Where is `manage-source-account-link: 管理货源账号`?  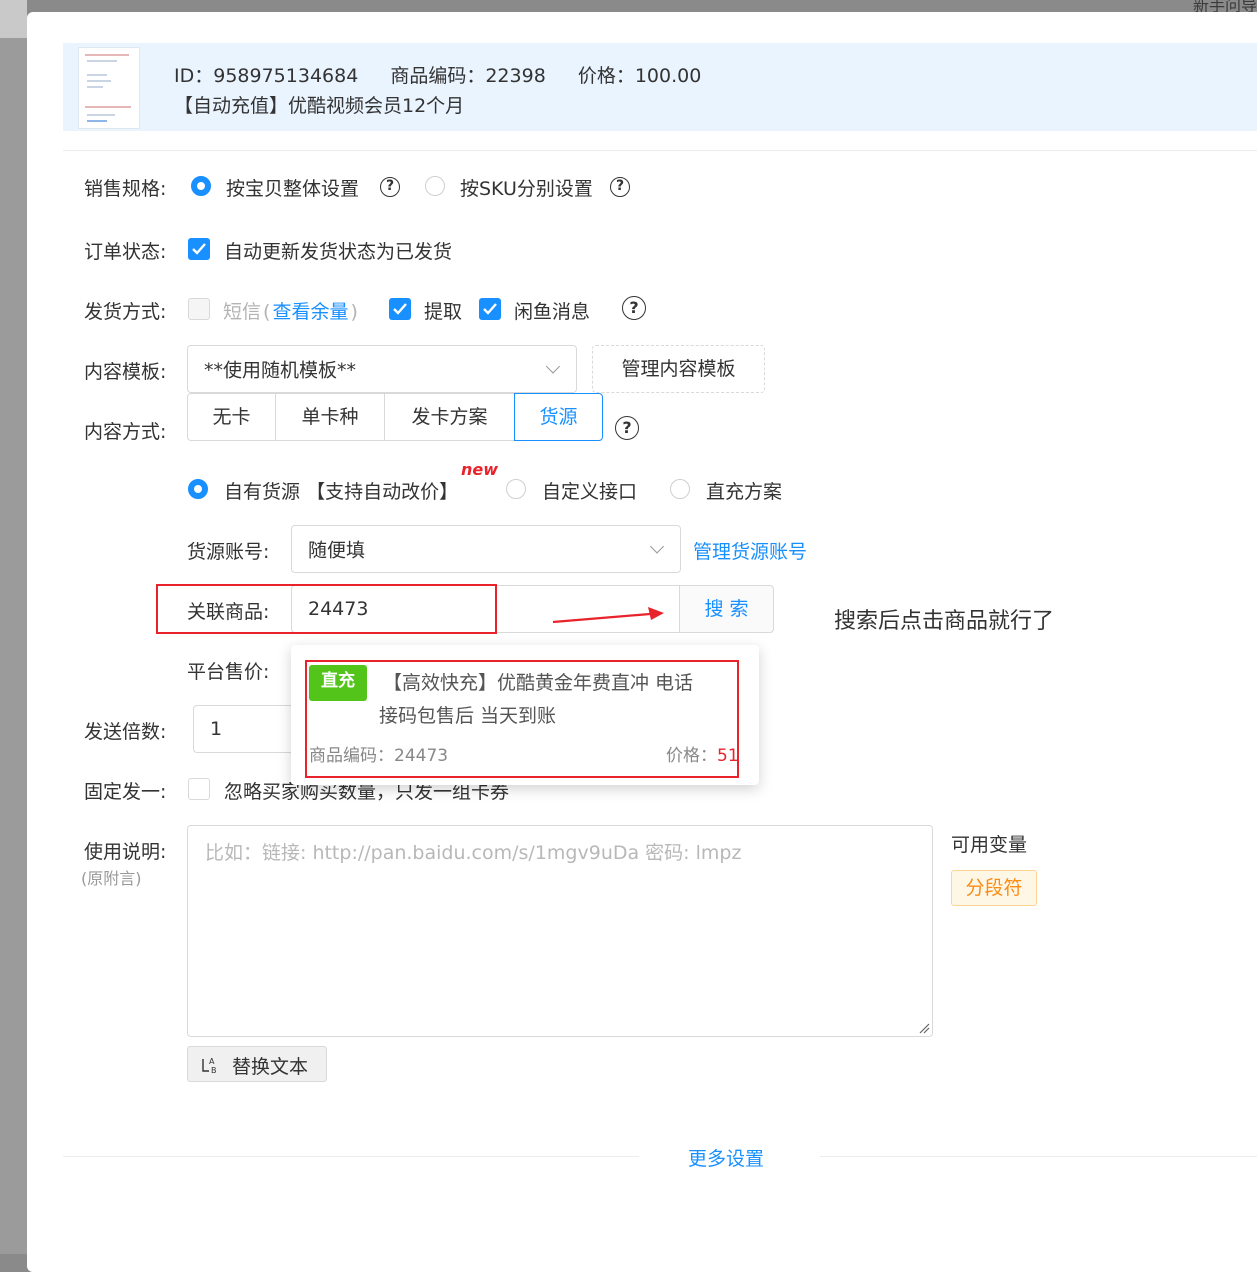 manage-source-account-link: 管理货源账号 is located at coordinates (750, 550).